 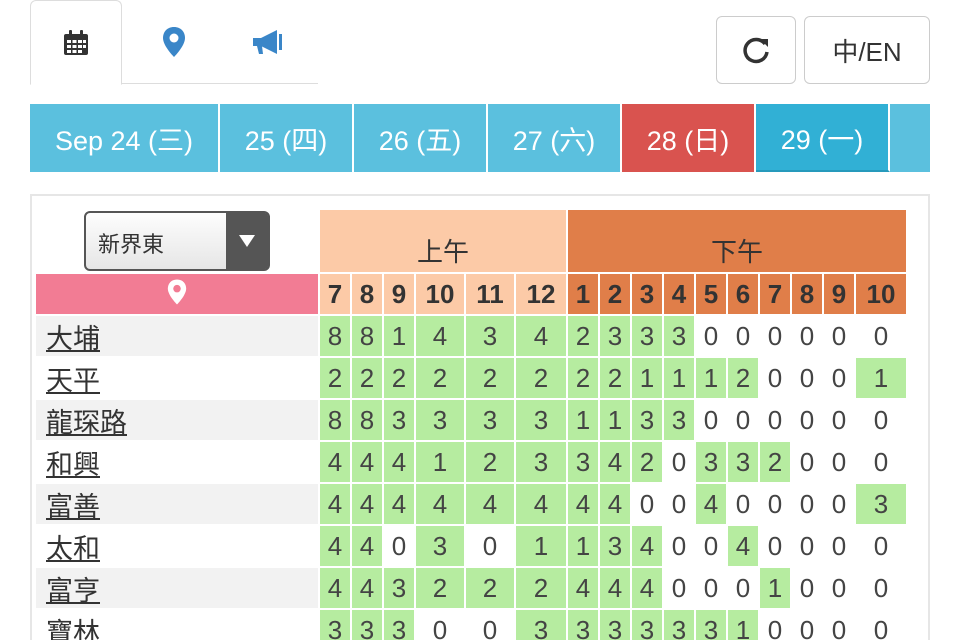 What do you see at coordinates (73, 629) in the screenshot?
I see `location-link: 寶林` at bounding box center [73, 629].